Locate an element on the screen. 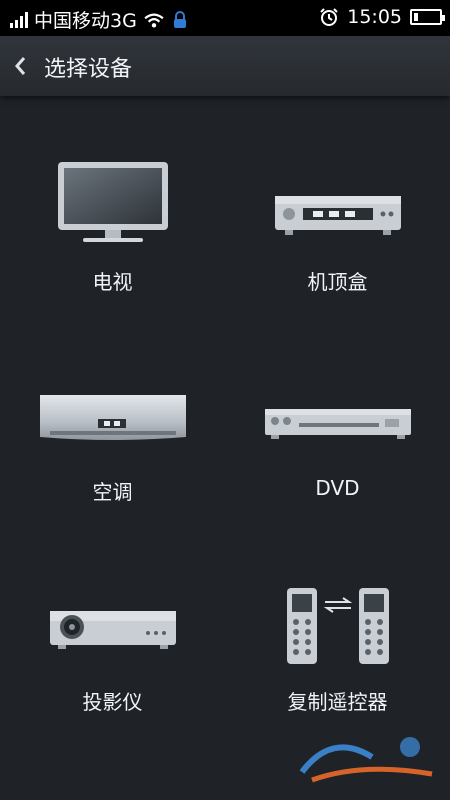 This screenshot has width=450, height=800. wifi-icon is located at coordinates (154, 20).